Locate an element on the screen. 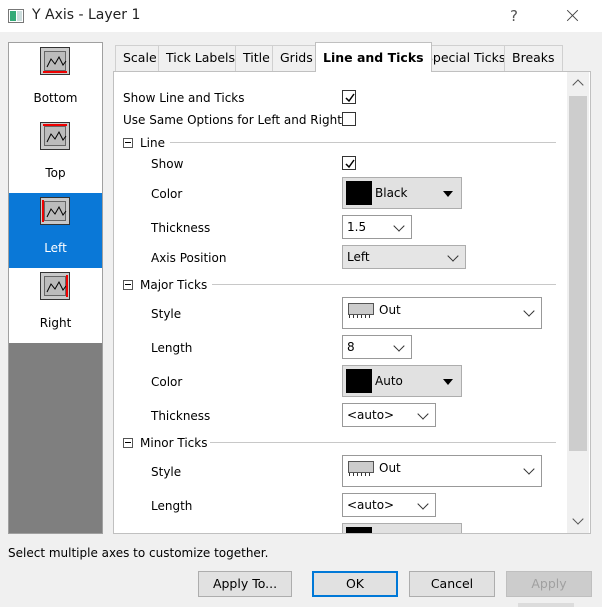  minor-ticks-title: Minor Ticks is located at coordinates (174, 443).